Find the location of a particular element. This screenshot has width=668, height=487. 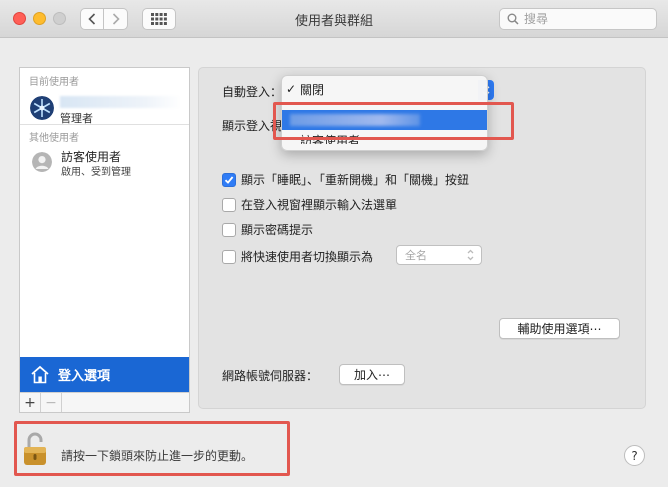

toolbar: 使用者與群組 is located at coordinates (334, 19).